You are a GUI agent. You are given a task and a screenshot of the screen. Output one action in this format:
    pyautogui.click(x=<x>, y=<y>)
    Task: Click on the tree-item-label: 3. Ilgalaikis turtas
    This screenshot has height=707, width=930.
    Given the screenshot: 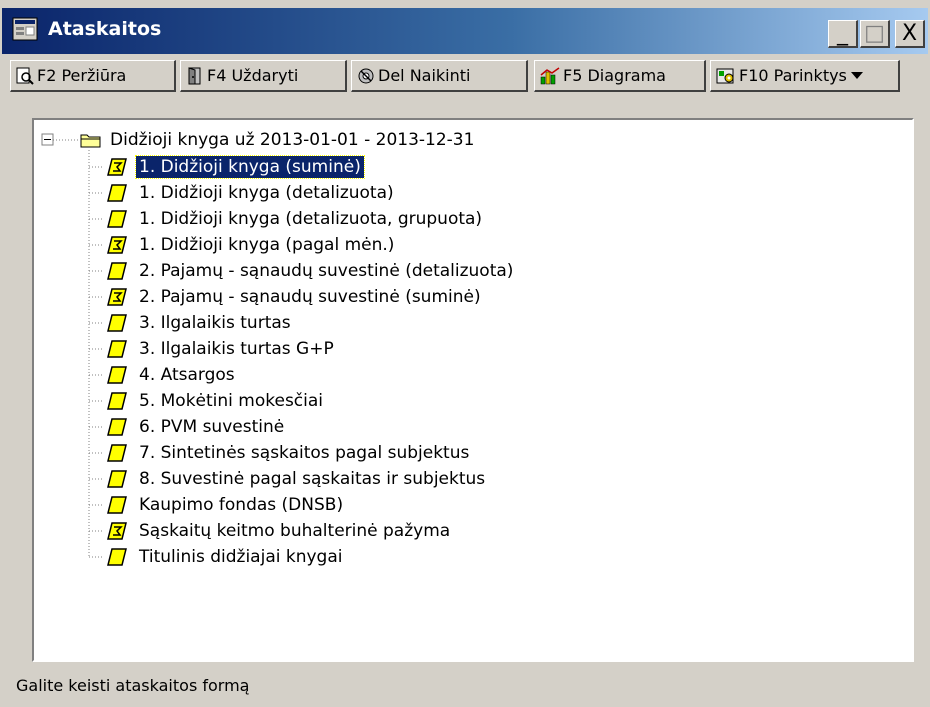 What is the action you would take?
    pyautogui.click(x=215, y=323)
    